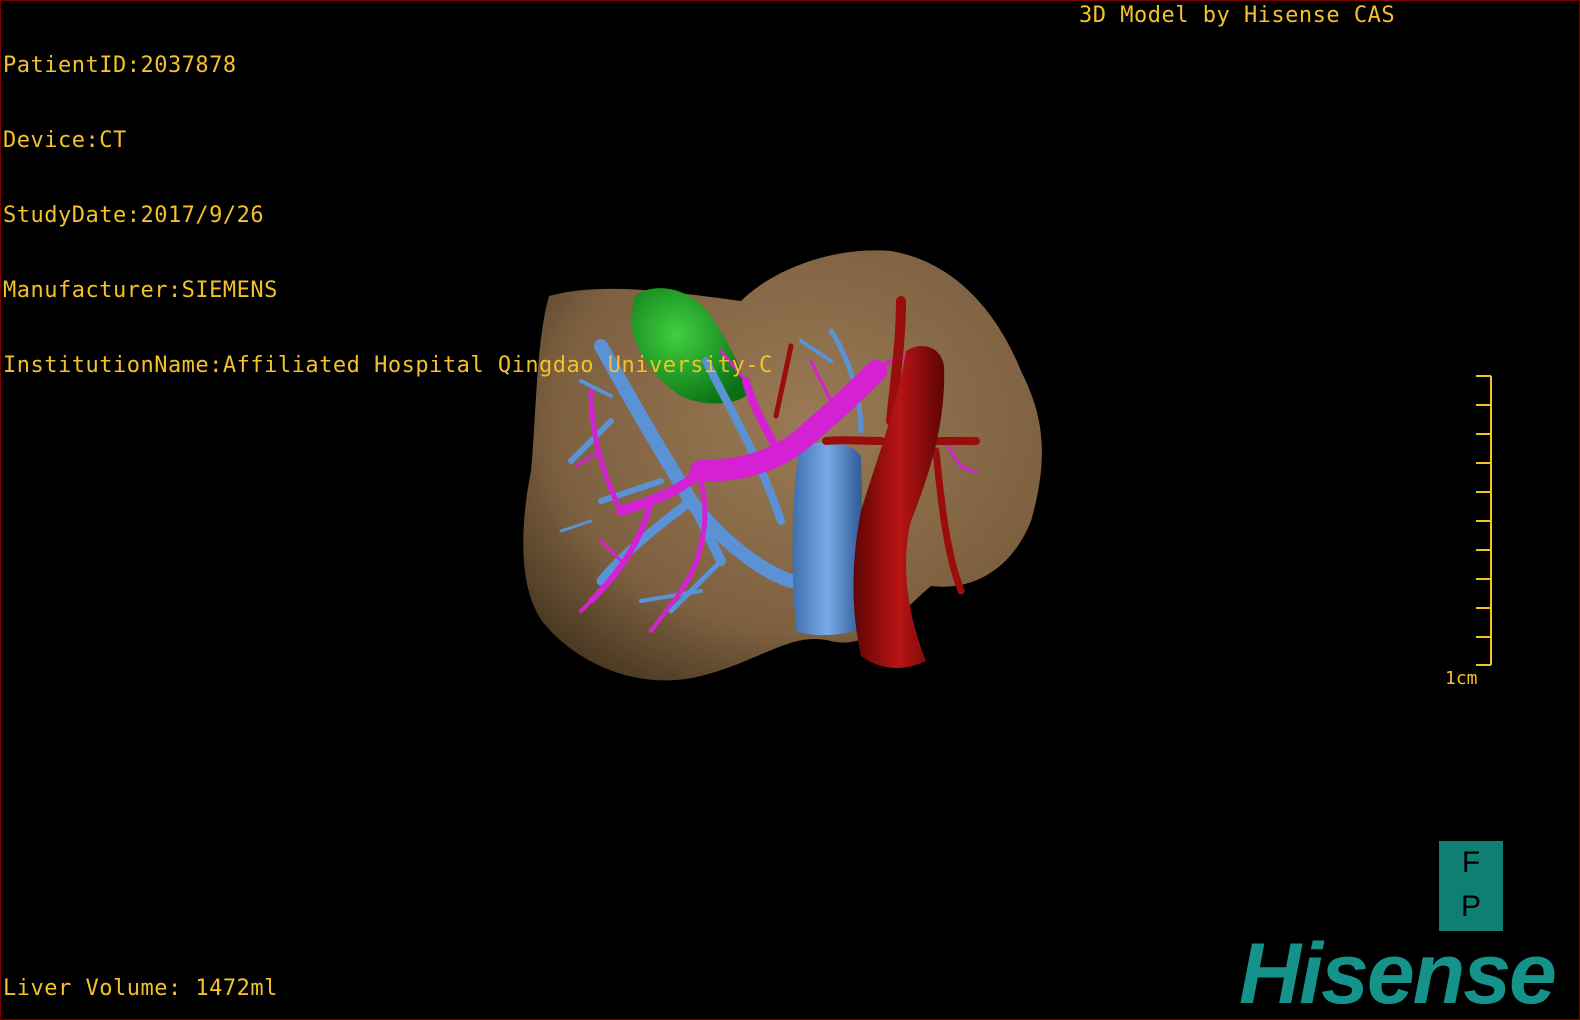  Describe the element at coordinates (1461, 678) in the screenshot. I see `scale-bar-label: 1cm` at that location.